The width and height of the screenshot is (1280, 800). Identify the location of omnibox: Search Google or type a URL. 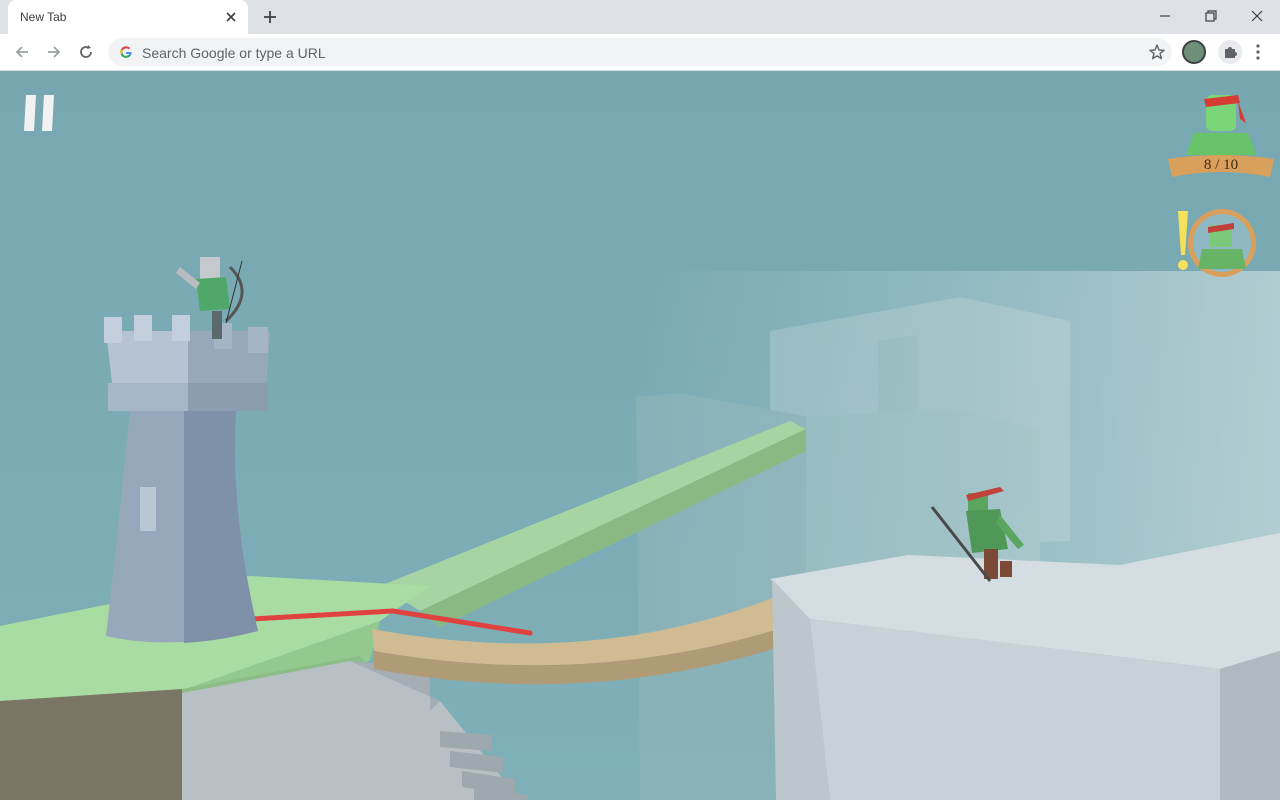
(640, 52).